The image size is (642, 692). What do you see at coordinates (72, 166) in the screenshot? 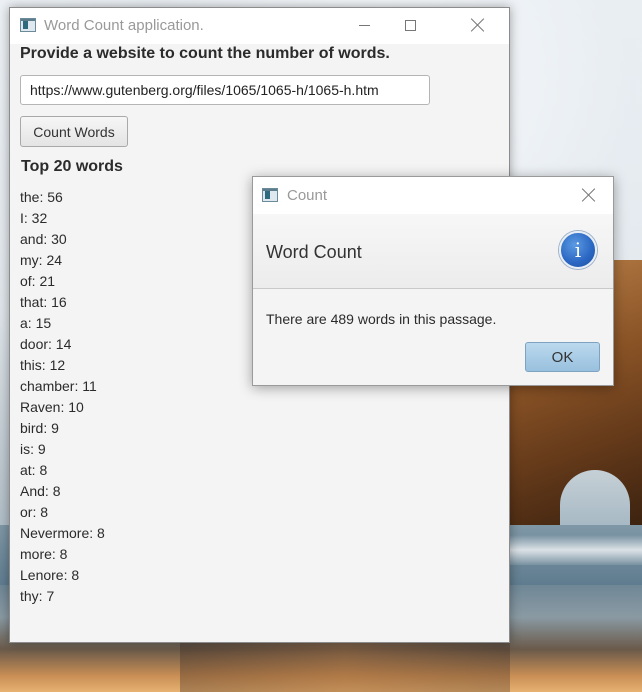
I see `top-words-heading: Top 20 words` at bounding box center [72, 166].